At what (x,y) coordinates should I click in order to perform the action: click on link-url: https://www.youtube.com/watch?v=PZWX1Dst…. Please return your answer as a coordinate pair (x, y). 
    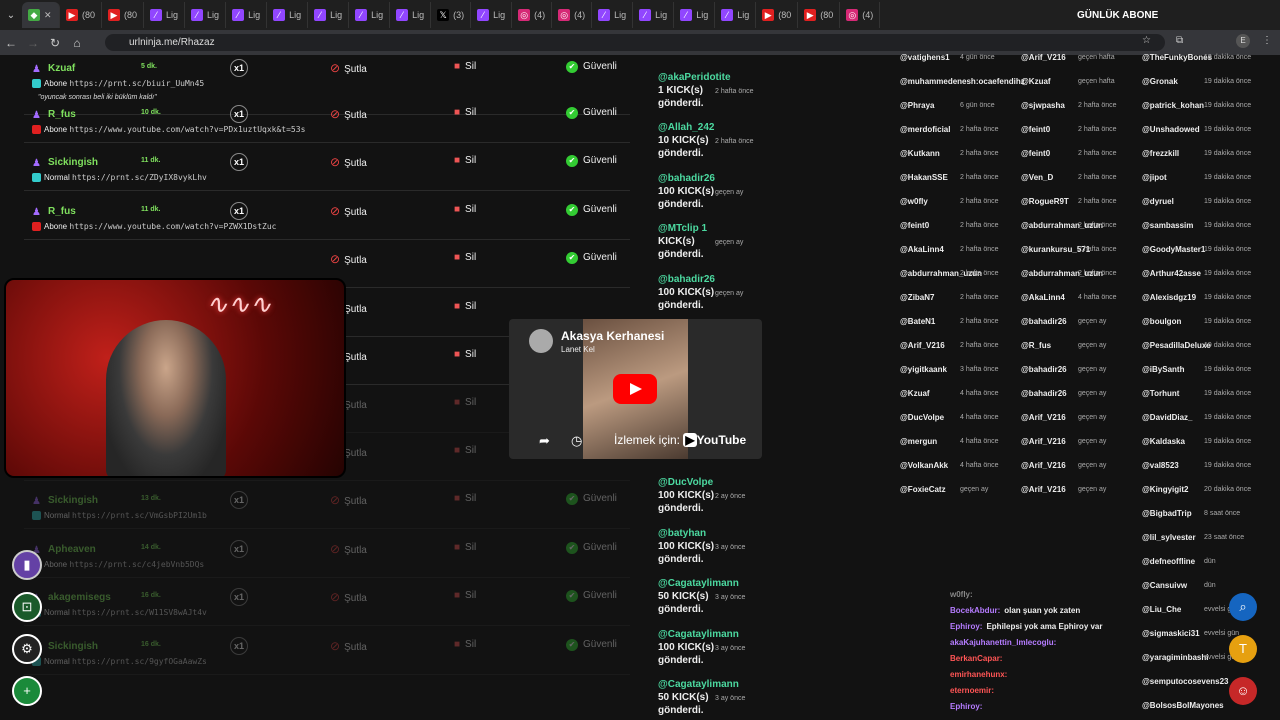
    Looking at the image, I should click on (172, 226).